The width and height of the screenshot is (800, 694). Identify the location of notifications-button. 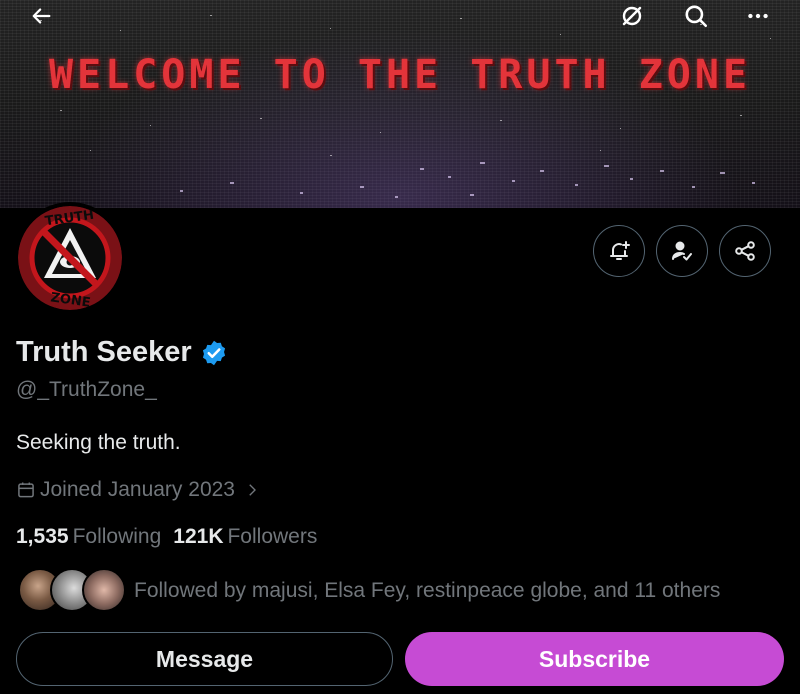
(619, 251).